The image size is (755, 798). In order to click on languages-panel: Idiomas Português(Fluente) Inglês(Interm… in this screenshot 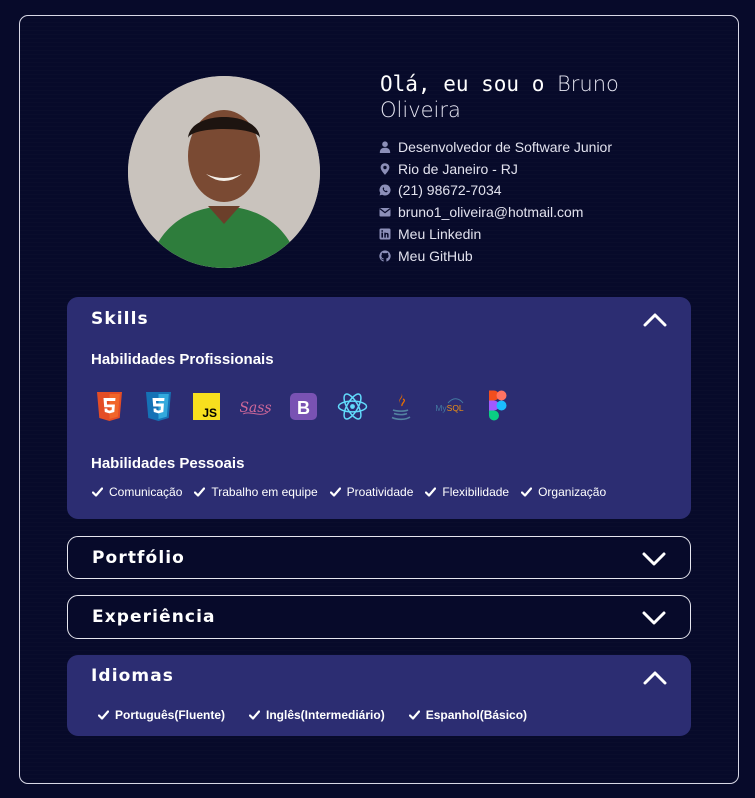, I will do `click(379, 695)`.